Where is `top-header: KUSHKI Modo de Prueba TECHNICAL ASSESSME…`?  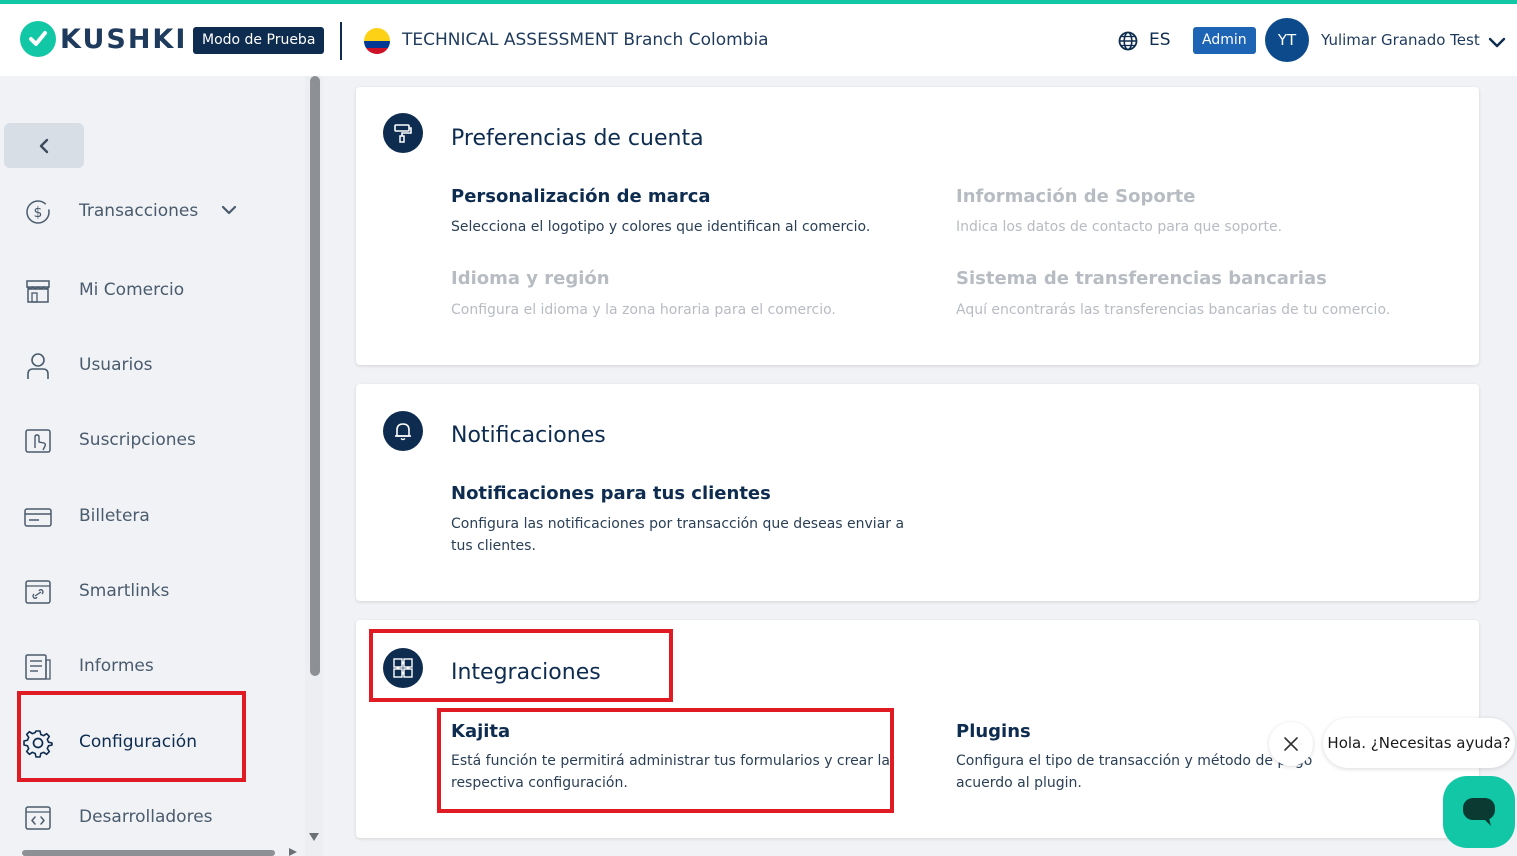 top-header: KUSHKI Modo de Prueba TECHNICAL ASSESSME… is located at coordinates (758, 40).